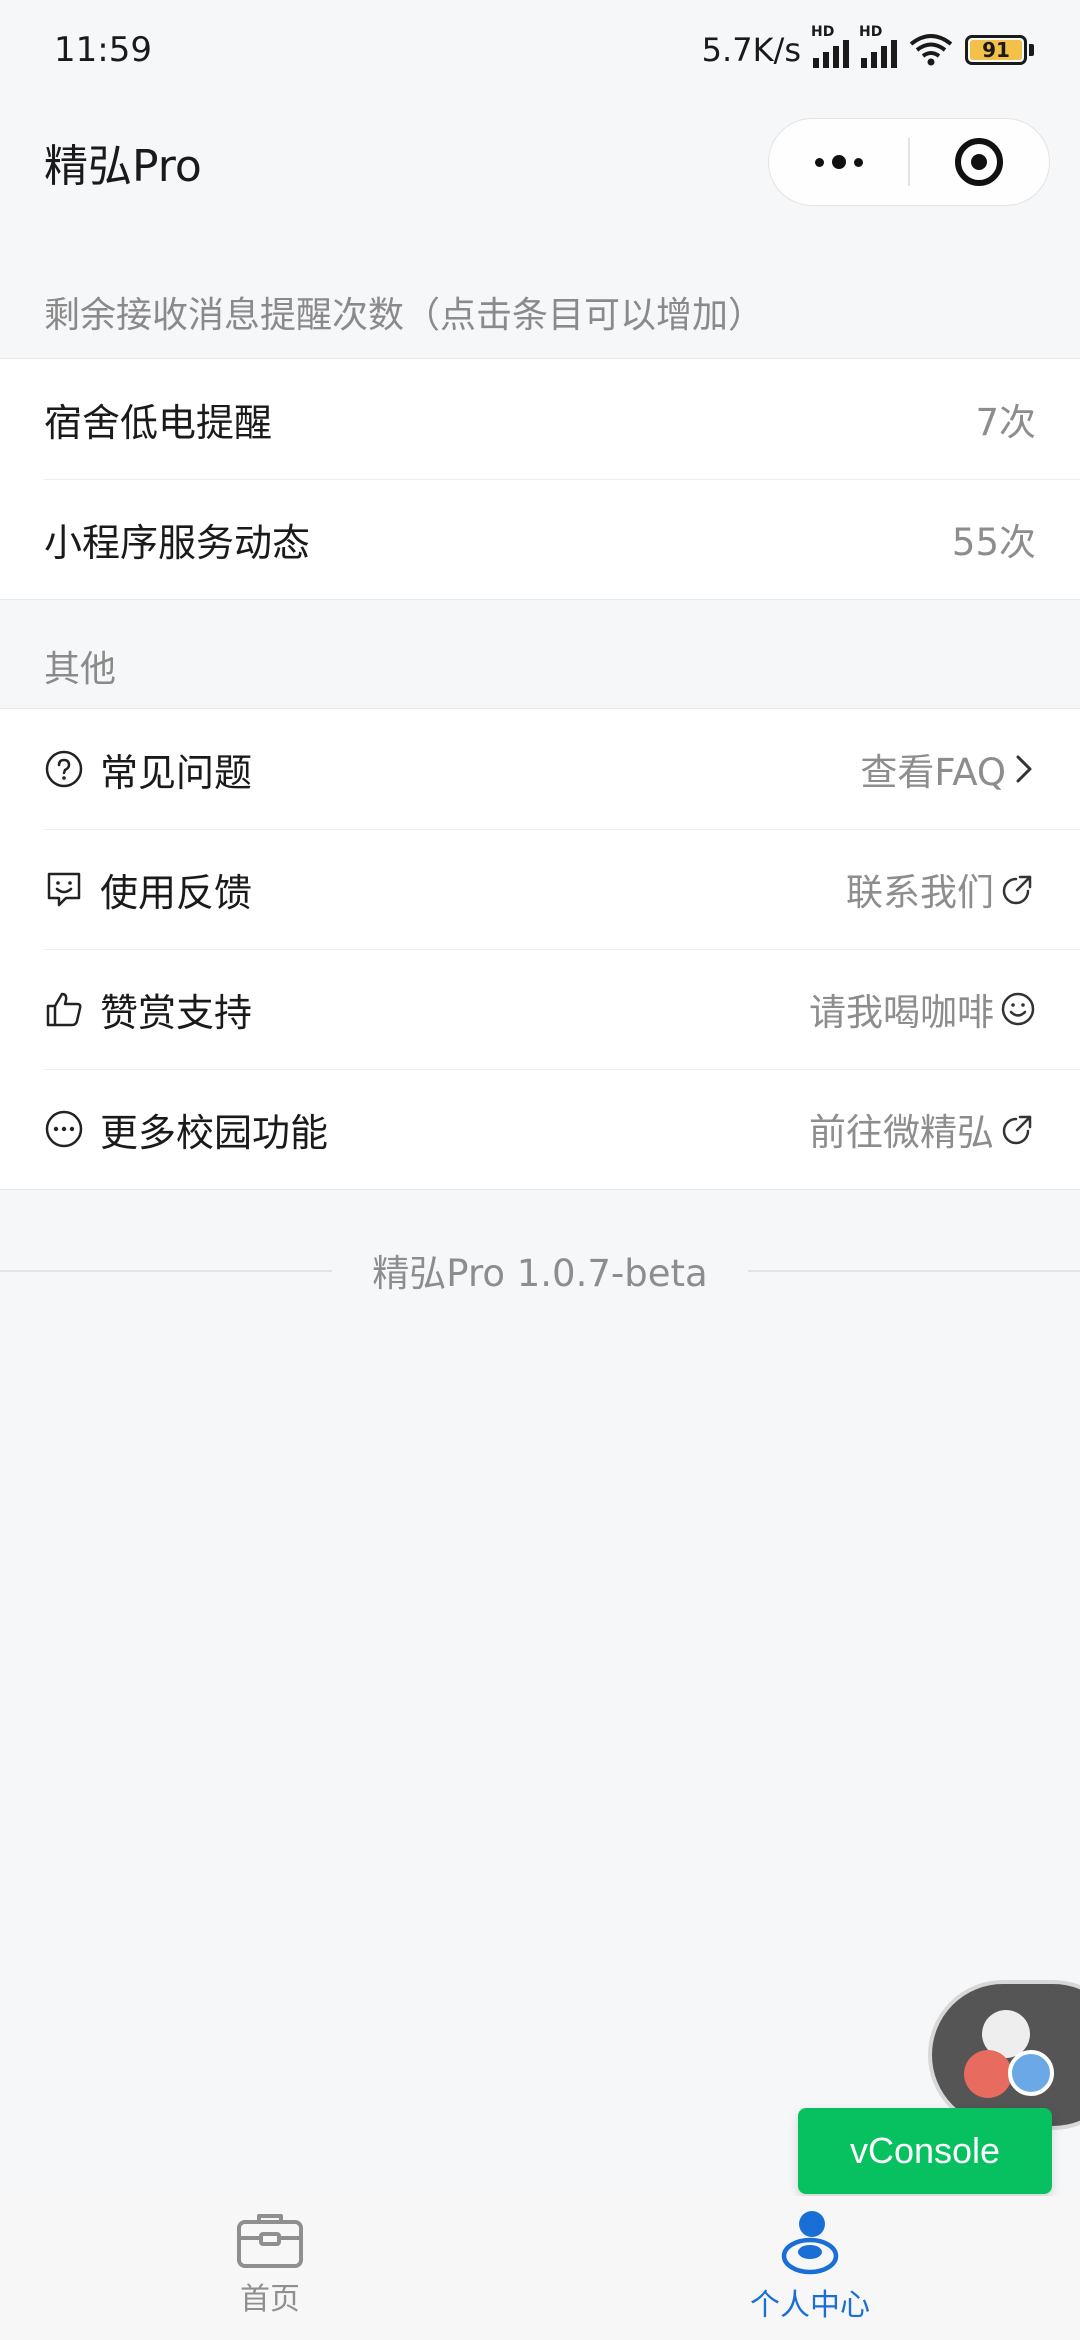 The height and width of the screenshot is (2340, 1080). What do you see at coordinates (751, 50) in the screenshot?
I see `network-speed: 5.7K/s` at bounding box center [751, 50].